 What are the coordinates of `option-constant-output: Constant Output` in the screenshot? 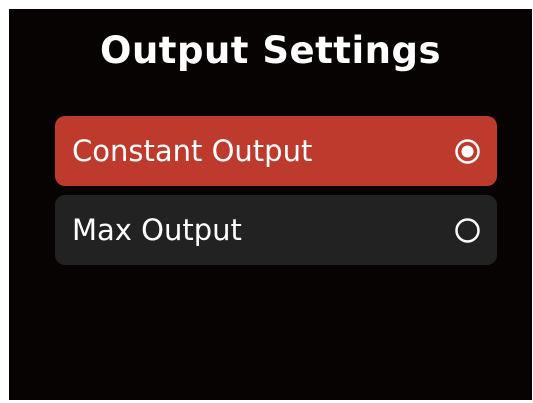 It's located at (276, 151).